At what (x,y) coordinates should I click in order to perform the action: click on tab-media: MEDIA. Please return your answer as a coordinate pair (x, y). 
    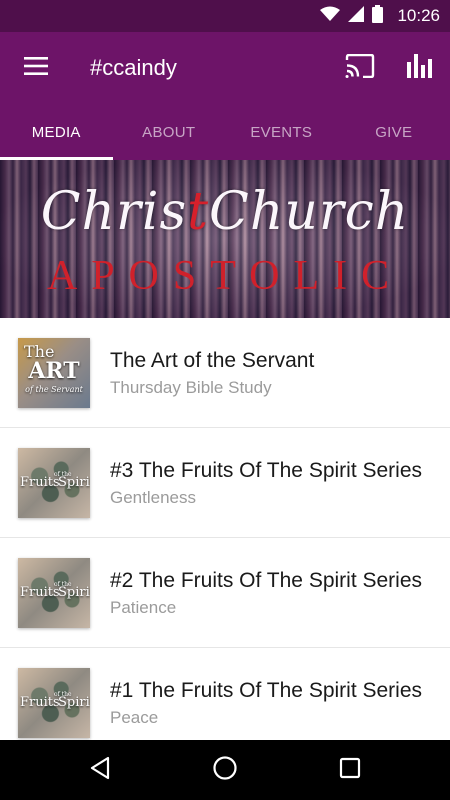
    Looking at the image, I should click on (56, 132).